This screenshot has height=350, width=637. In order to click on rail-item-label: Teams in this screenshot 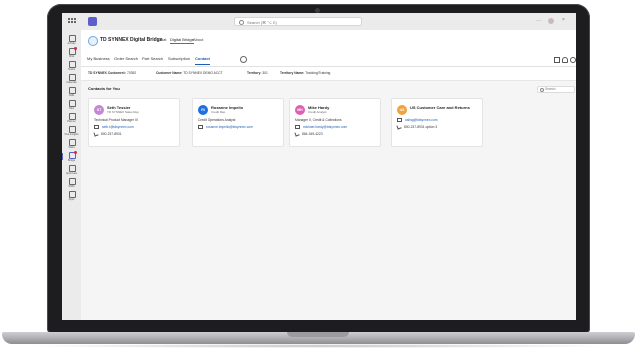, I will do `click(71, 69)`.